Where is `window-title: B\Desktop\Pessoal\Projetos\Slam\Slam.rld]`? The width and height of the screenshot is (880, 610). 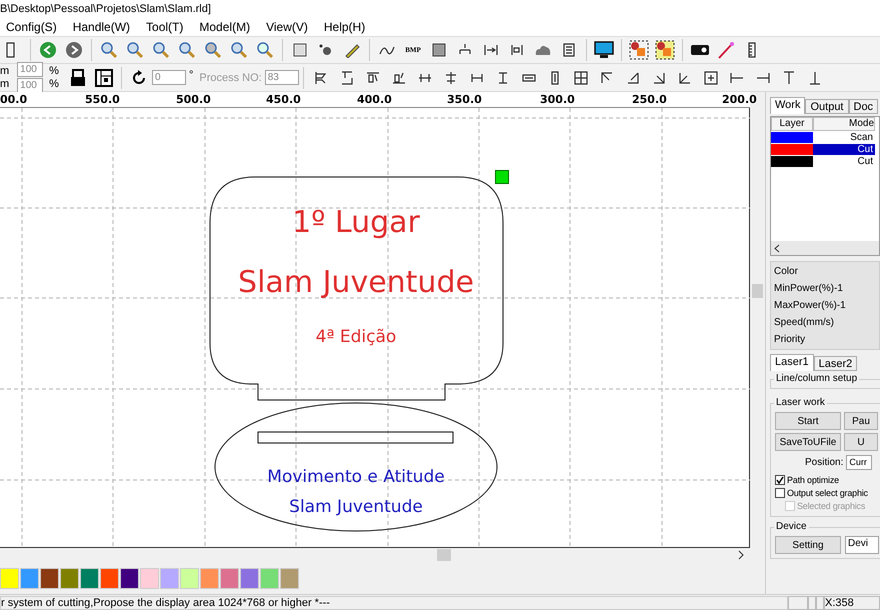
window-title: B\Desktop\Pessoal\Projetos\Slam\Slam.rld] is located at coordinates (105, 9).